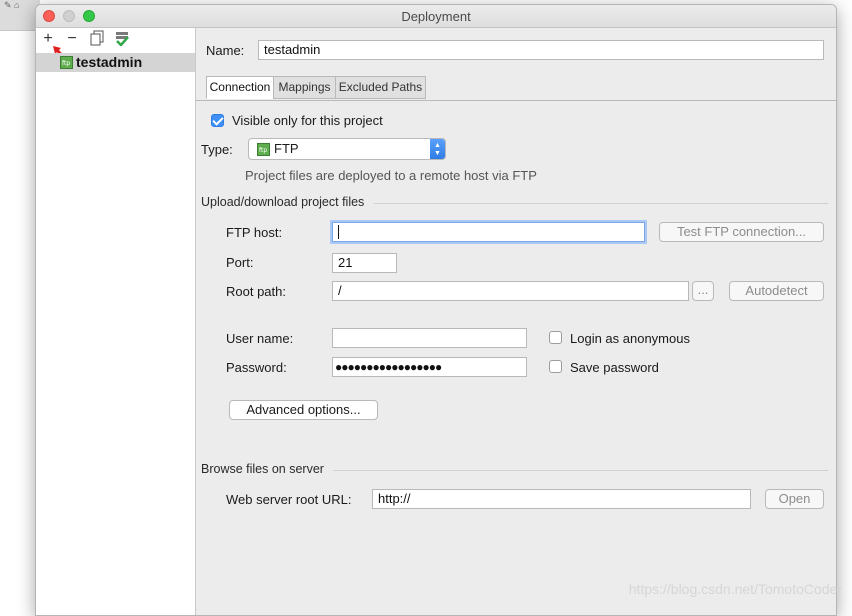 Image resolution: width=852 pixels, height=616 pixels. What do you see at coordinates (510, 291) in the screenshot?
I see `root-path-input: /` at bounding box center [510, 291].